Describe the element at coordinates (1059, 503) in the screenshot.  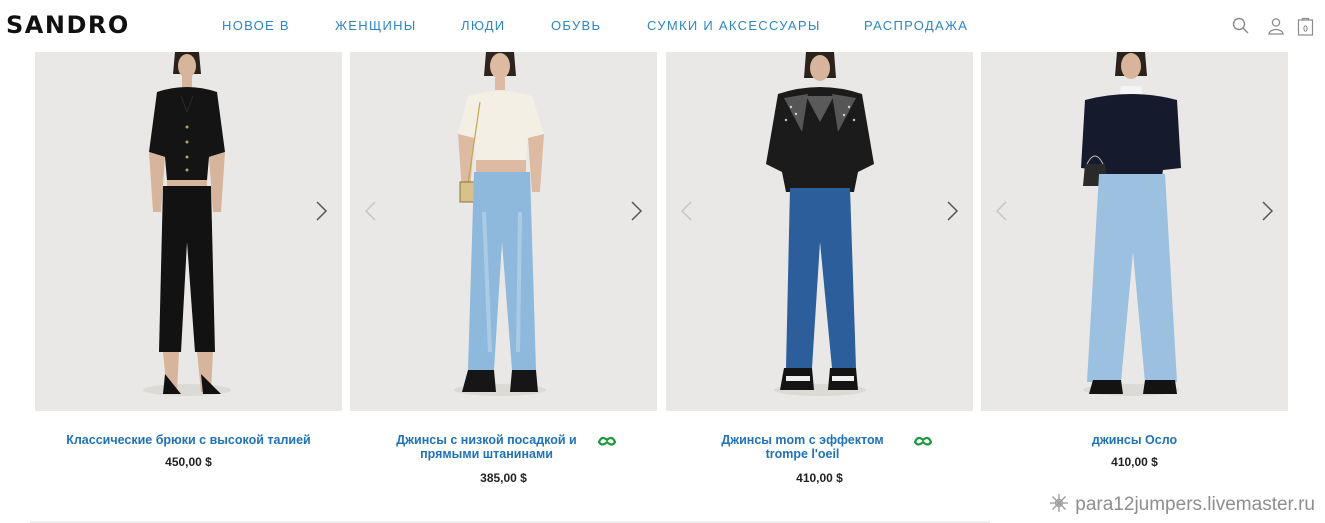
I see `snowflake-icon` at that location.